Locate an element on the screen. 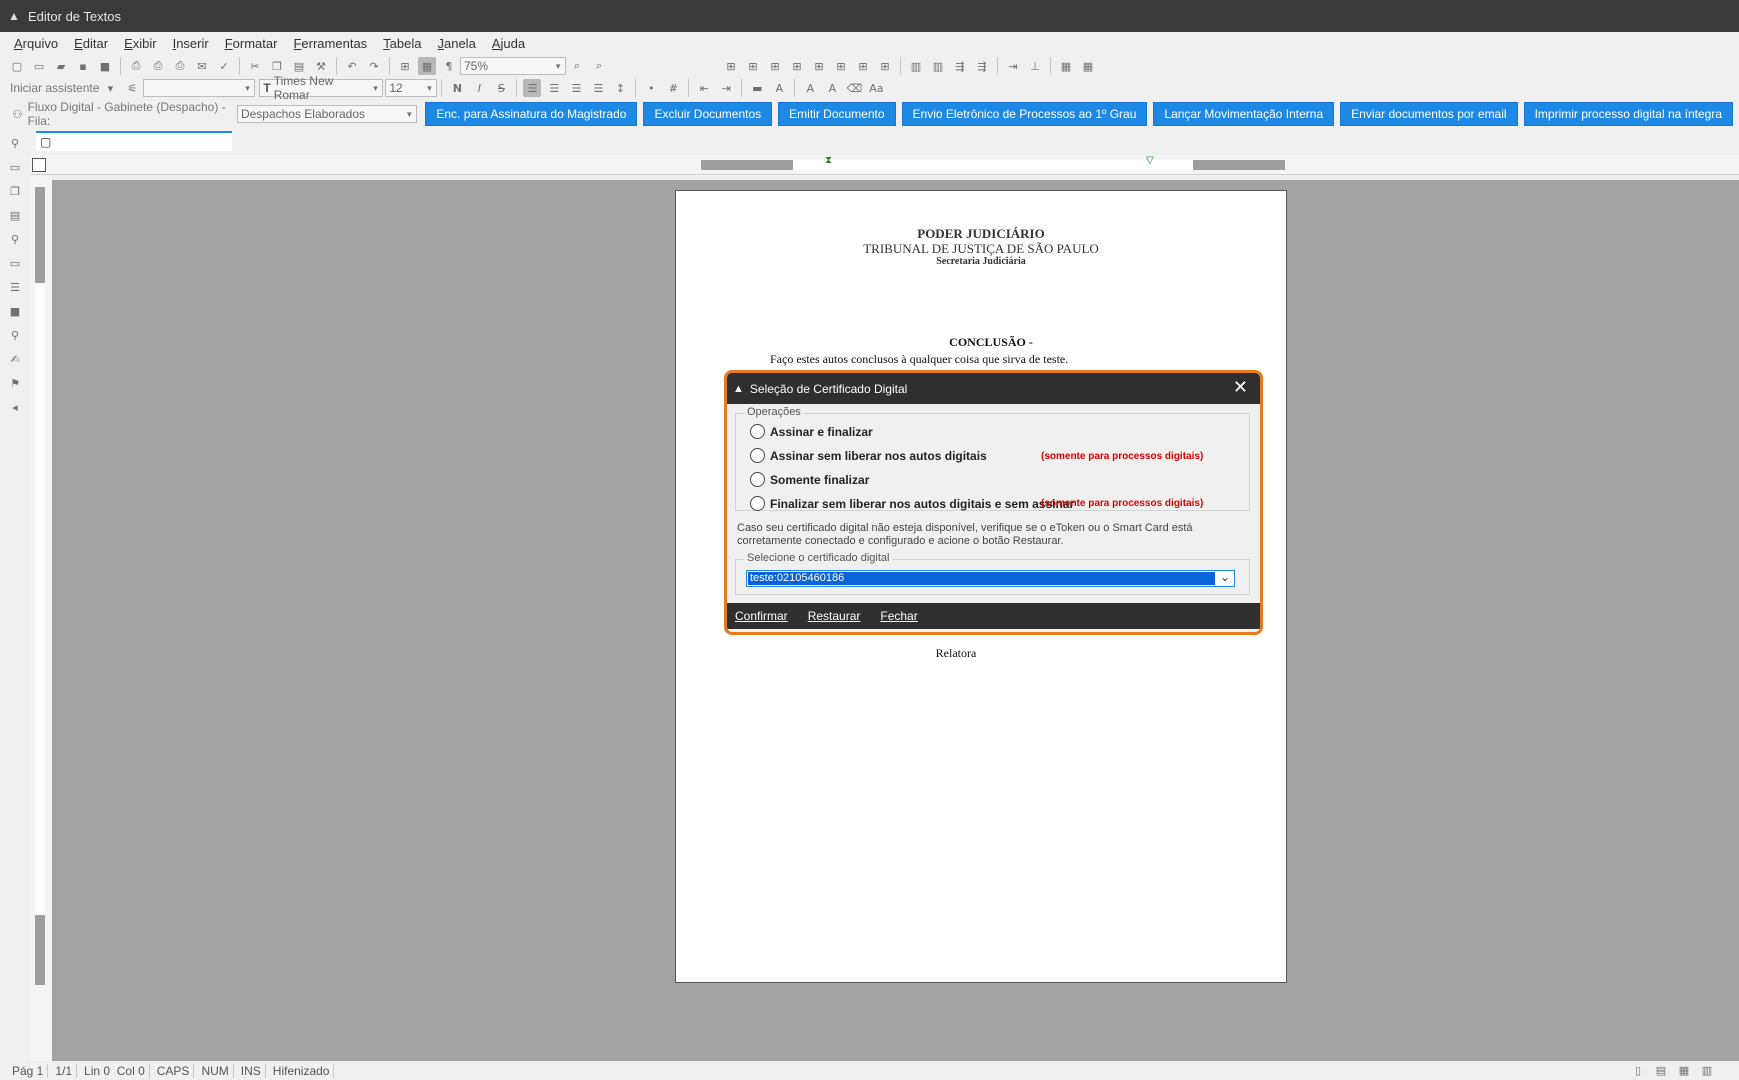 This screenshot has width=1739, height=1080. format-painter-icon: ⚒ is located at coordinates (321, 66).